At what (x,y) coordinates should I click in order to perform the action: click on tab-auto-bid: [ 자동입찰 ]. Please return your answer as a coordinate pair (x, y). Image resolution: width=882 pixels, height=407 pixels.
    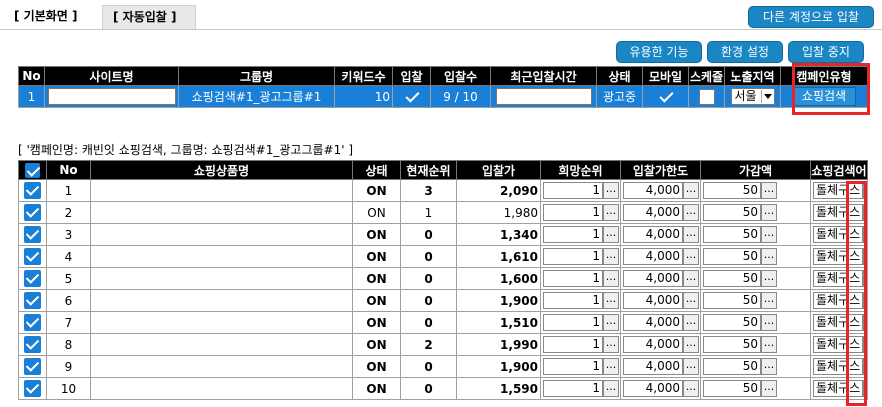
    Looking at the image, I should click on (149, 17).